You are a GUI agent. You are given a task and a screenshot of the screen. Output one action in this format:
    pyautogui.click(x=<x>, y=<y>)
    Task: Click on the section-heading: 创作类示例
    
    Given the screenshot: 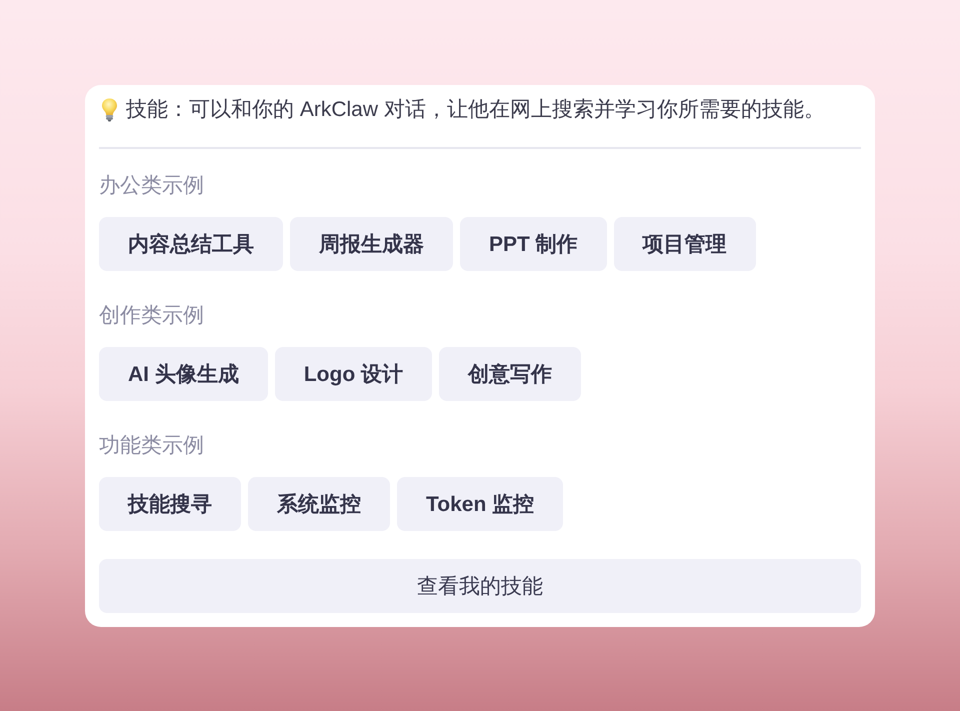 What is the action you would take?
    pyautogui.click(x=151, y=316)
    